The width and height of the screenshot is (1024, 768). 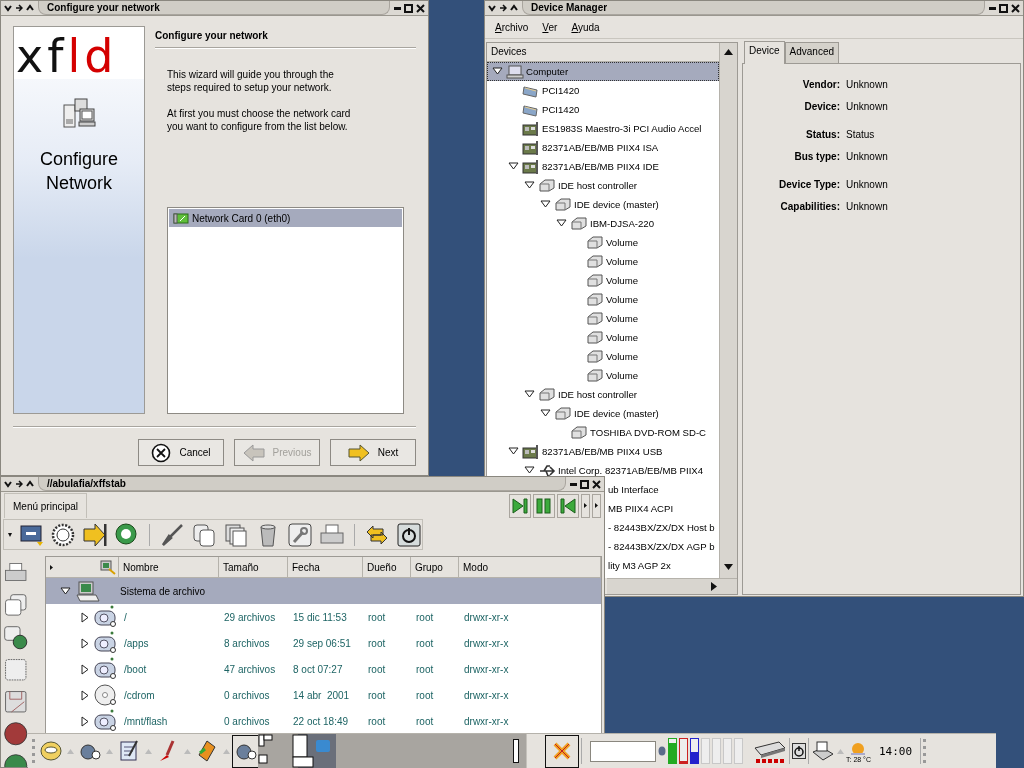 I want to click on scroll-up-icon, so click(x=728, y=52).